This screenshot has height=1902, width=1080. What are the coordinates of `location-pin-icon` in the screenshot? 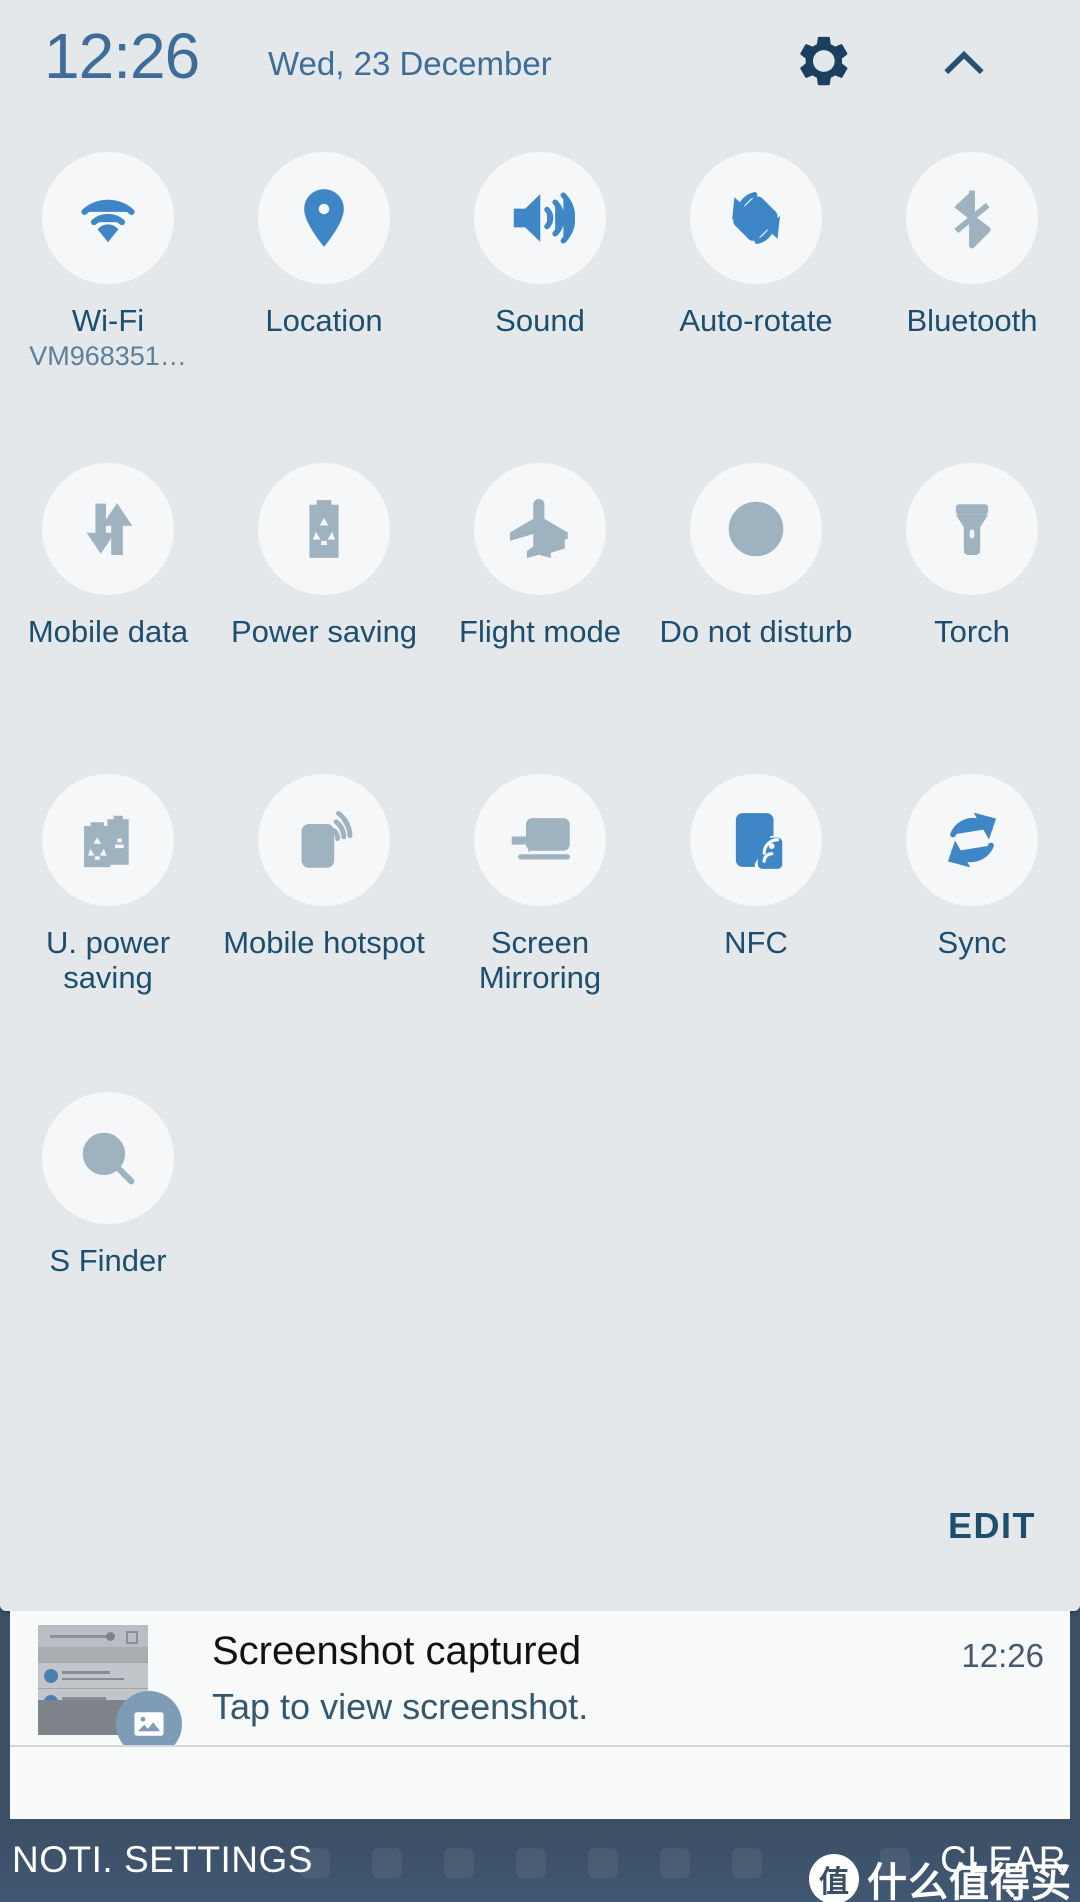 It's located at (324, 218).